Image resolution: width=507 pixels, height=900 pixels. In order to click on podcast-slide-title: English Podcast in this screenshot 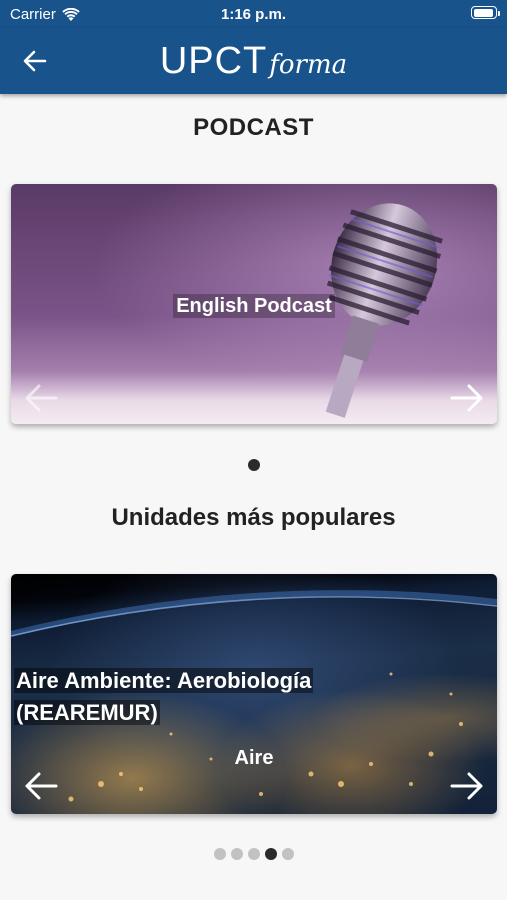, I will do `click(254, 306)`.